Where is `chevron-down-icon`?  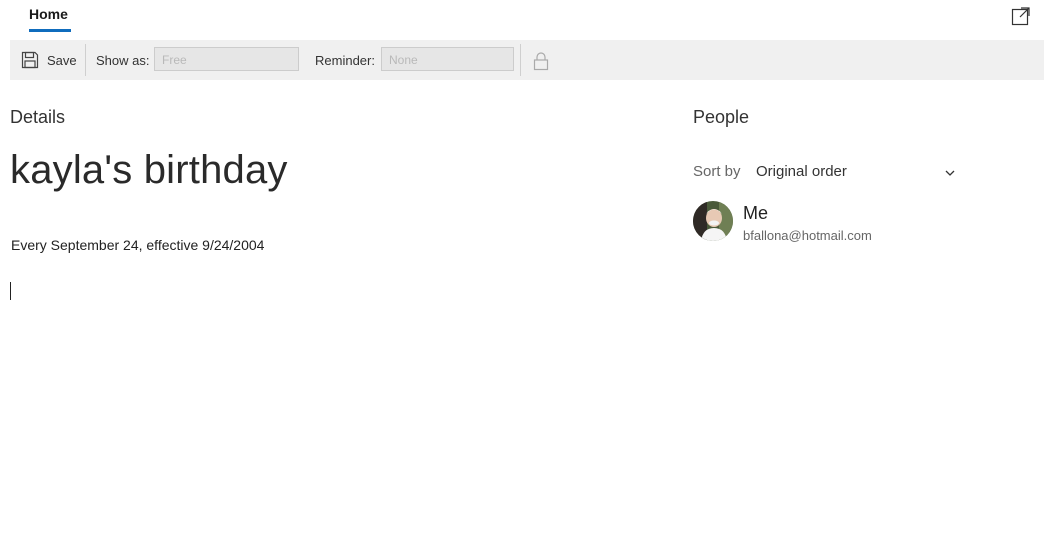 chevron-down-icon is located at coordinates (950, 172).